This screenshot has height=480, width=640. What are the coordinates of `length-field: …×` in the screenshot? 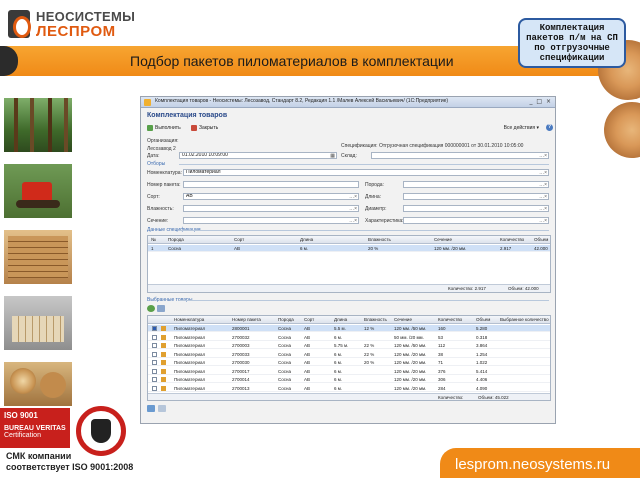 It's located at (476, 196).